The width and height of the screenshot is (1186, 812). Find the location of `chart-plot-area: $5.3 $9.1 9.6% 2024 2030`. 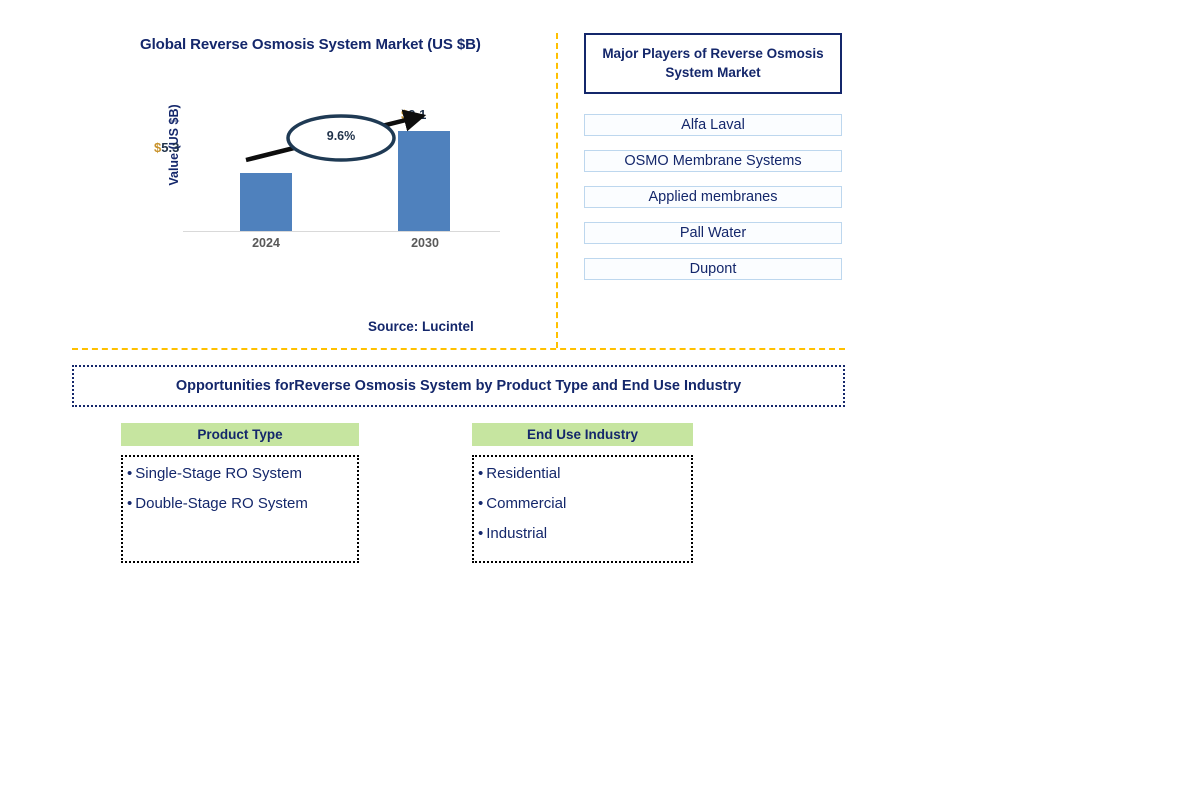

chart-plot-area: $5.3 $9.1 9.6% 2024 2030 is located at coordinates (327, 175).